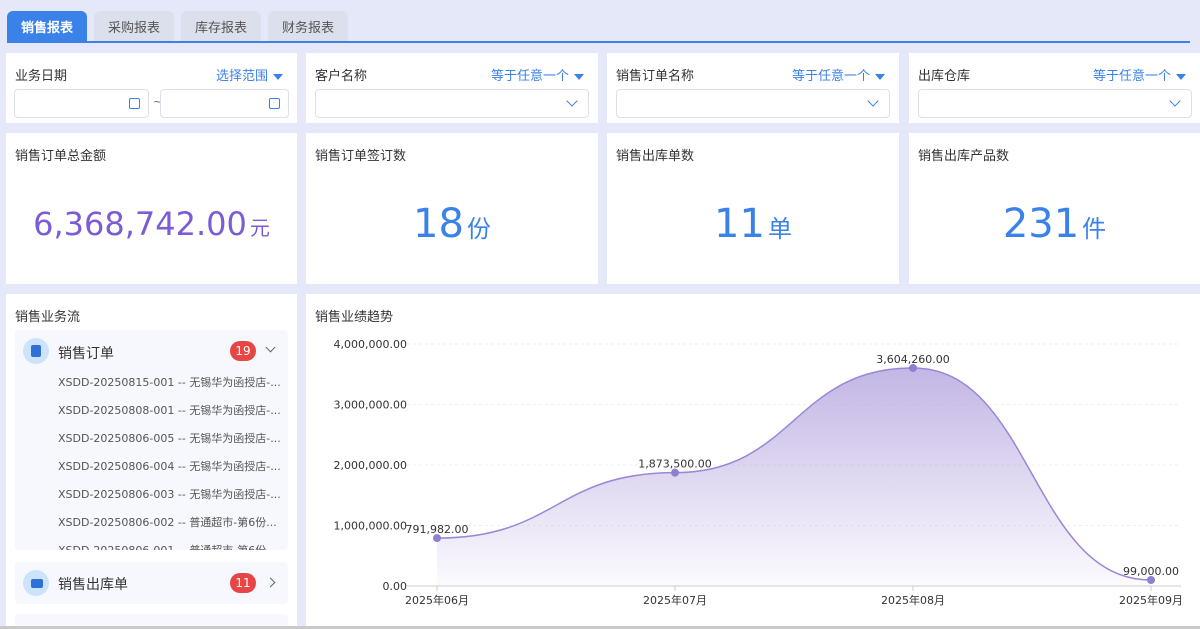 This screenshot has width=1200, height=629. I want to click on y-tick-label: 3,000,000.00, so click(370, 405).